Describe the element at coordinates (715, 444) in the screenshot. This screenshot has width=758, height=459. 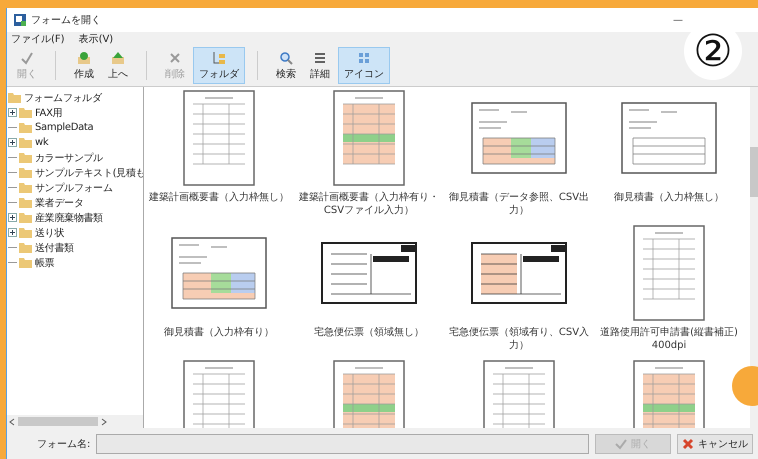
I see `cancel-button: キャンセル` at that location.